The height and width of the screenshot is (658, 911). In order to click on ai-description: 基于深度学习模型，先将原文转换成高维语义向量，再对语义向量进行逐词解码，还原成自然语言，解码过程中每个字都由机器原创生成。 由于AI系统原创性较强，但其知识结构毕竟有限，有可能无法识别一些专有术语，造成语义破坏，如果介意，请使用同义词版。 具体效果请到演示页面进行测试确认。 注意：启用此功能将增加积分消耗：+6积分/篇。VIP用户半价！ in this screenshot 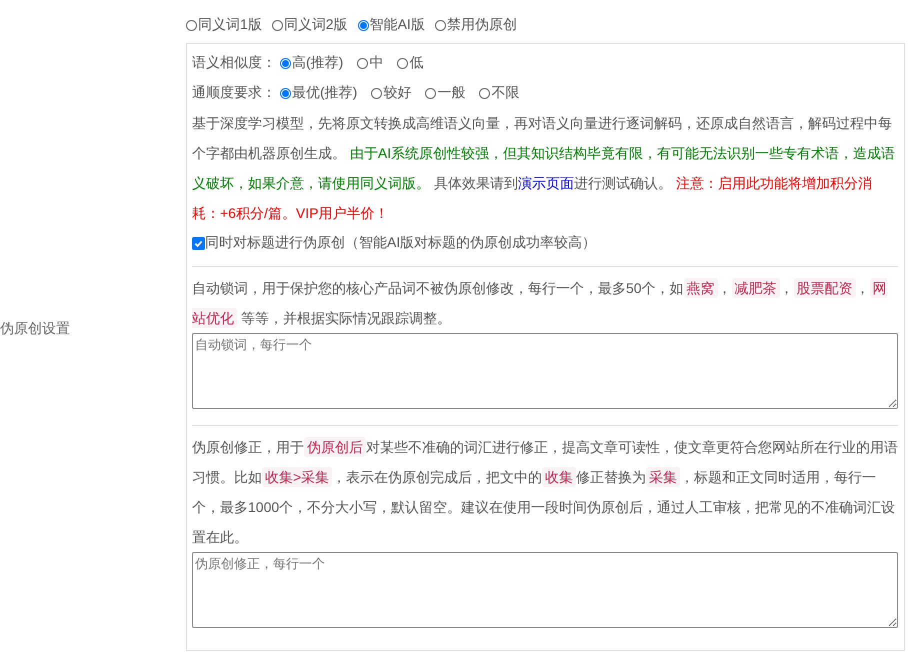, I will do `click(544, 168)`.